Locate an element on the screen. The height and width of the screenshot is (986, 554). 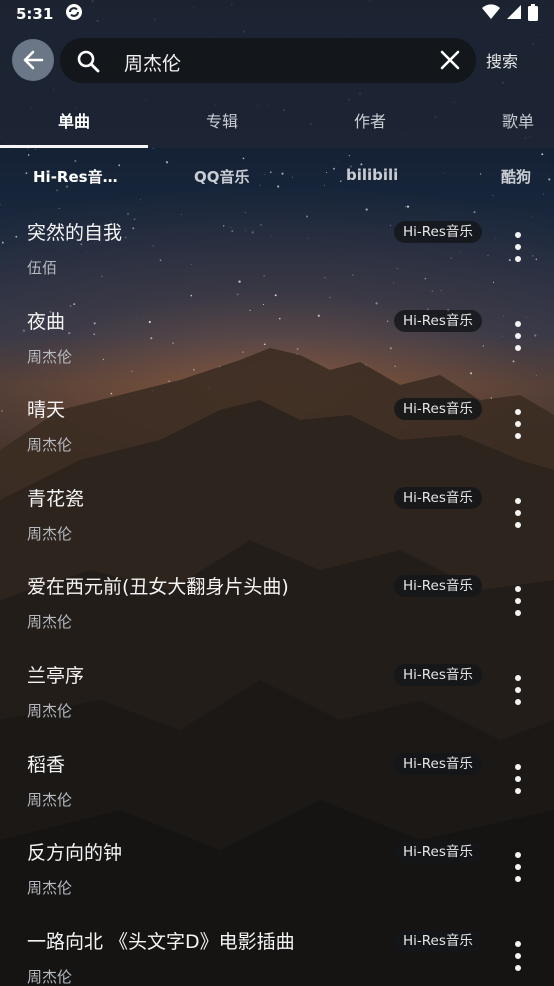
search-input: 周杰伦 is located at coordinates (152, 62).